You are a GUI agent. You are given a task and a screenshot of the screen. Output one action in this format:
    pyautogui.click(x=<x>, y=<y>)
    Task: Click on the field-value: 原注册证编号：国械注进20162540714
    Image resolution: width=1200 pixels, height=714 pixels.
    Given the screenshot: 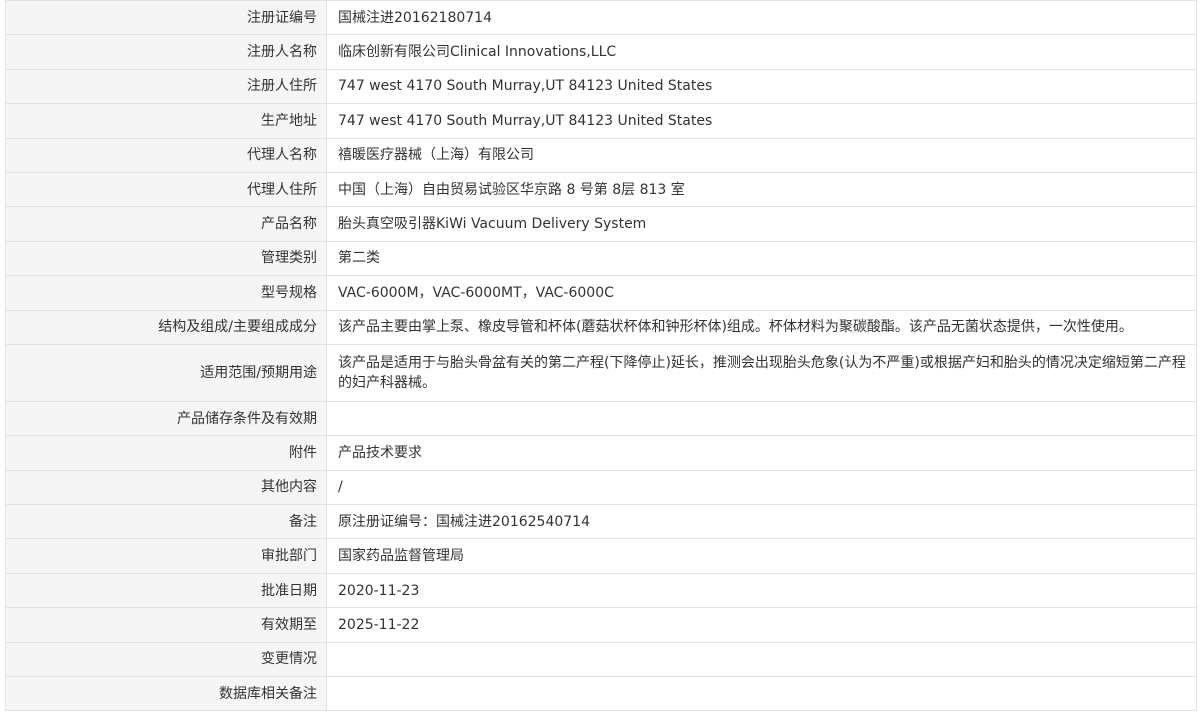 What is the action you would take?
    pyautogui.click(x=761, y=522)
    